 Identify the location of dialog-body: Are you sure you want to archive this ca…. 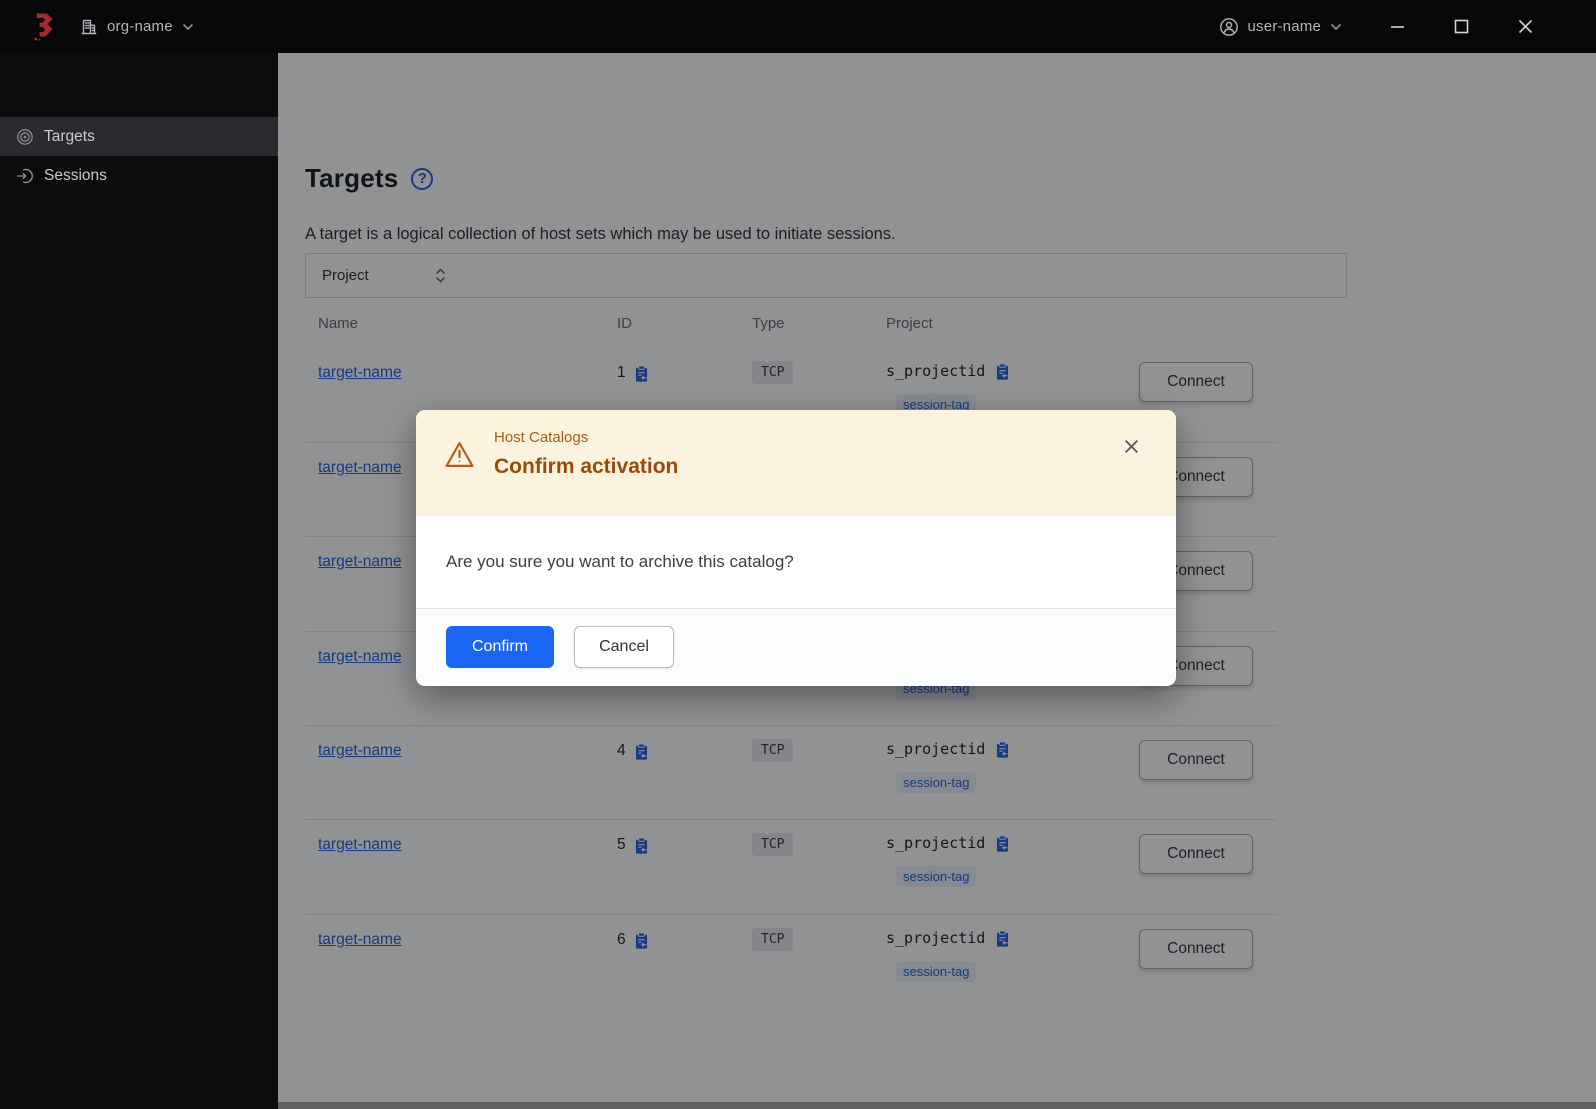
(796, 562).